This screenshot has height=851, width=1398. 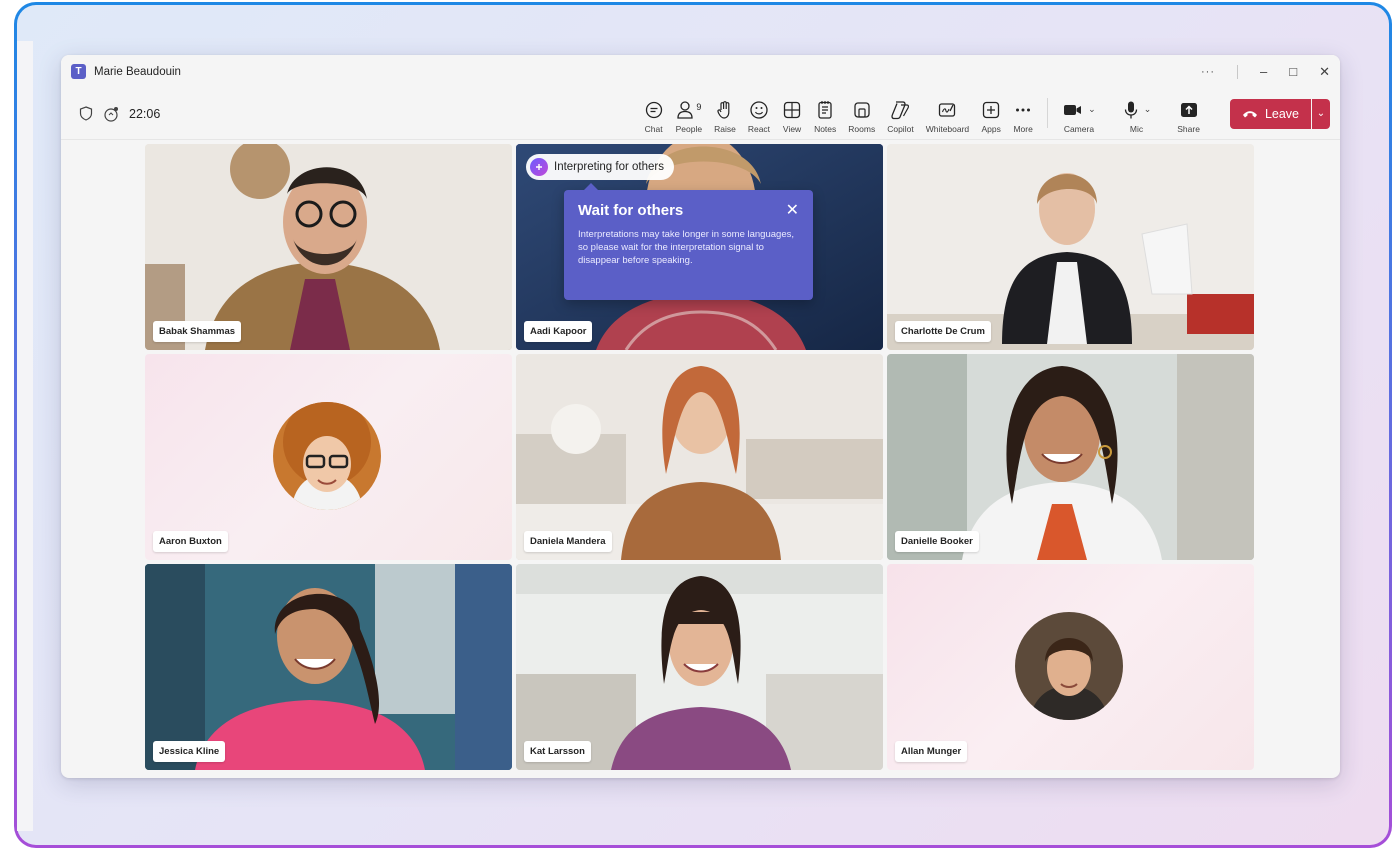 I want to click on participant-tile: Charlotte De Crum, so click(x=1070, y=247).